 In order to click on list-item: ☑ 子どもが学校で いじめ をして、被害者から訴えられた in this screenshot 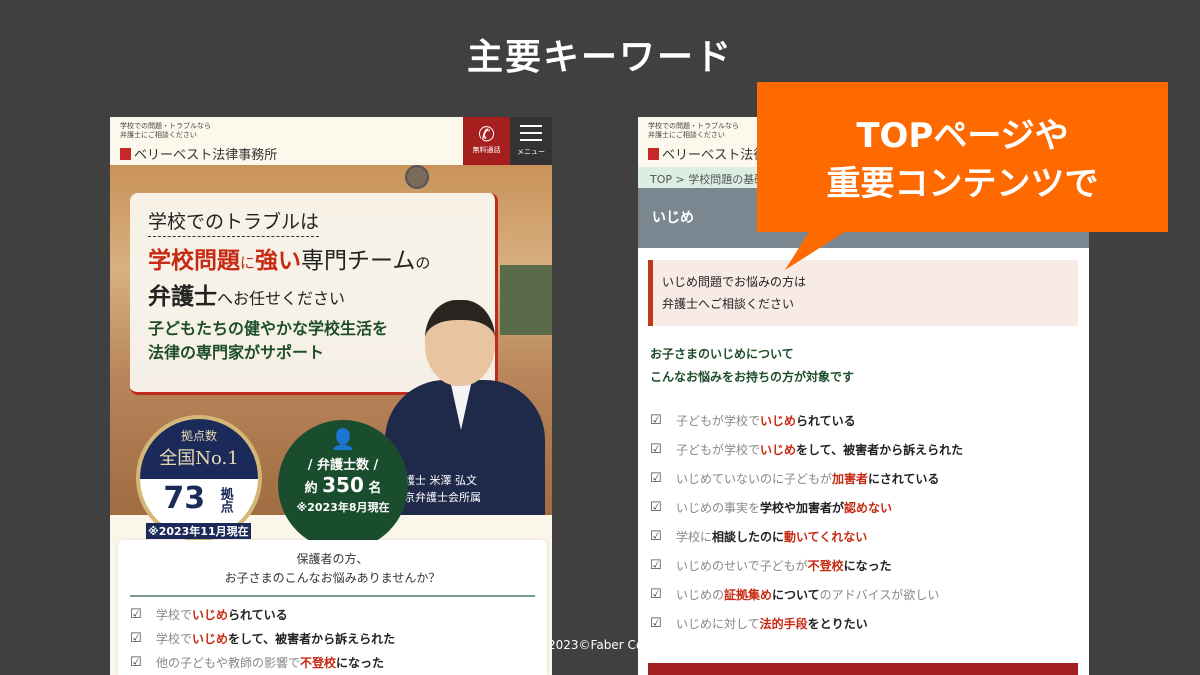, I will do `click(863, 449)`.